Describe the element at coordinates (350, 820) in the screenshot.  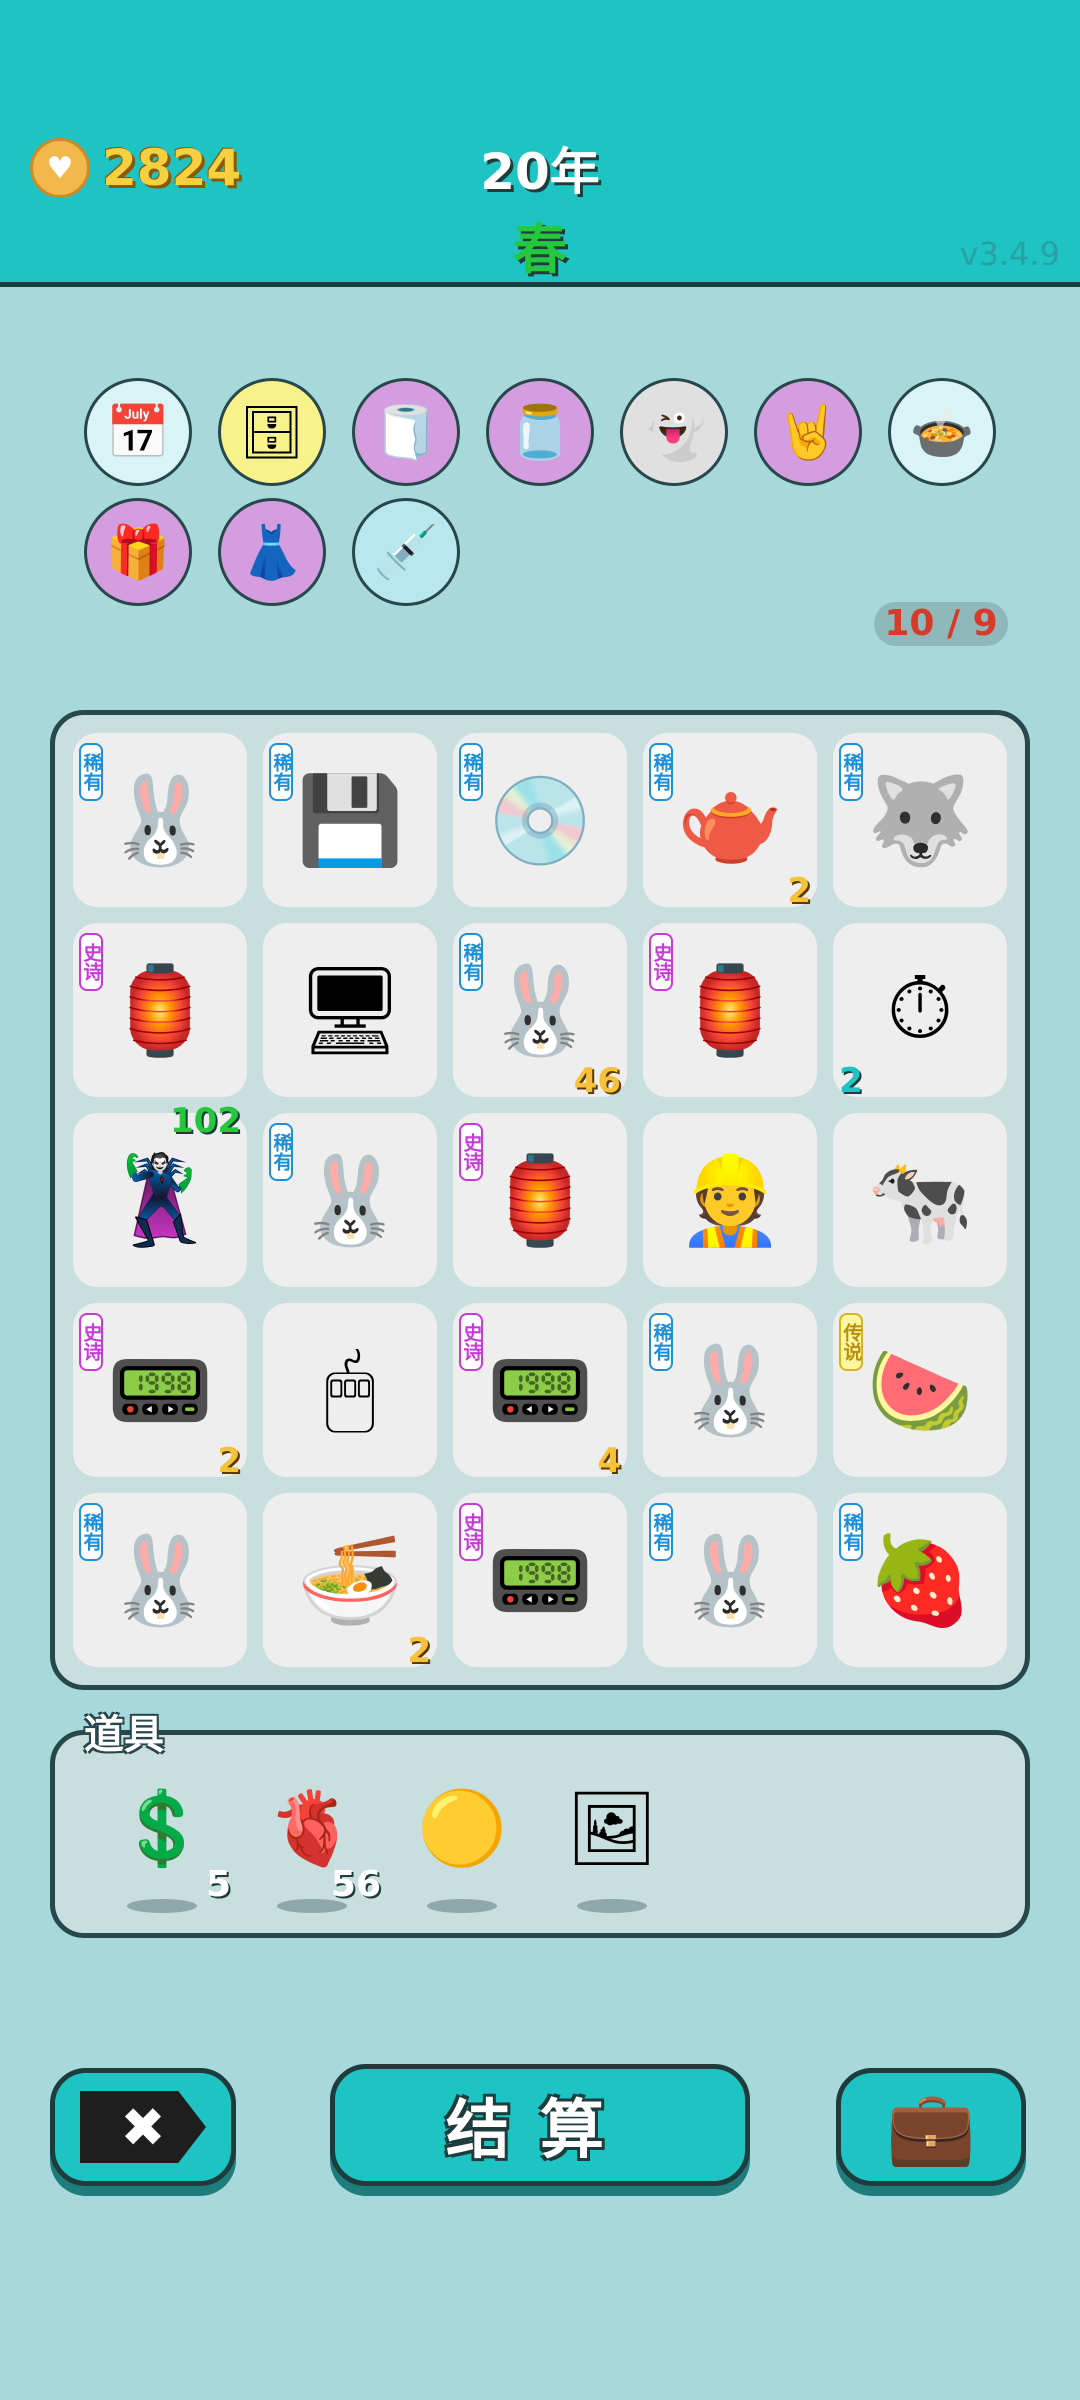
I see `board-cell: 💾 稀有` at that location.